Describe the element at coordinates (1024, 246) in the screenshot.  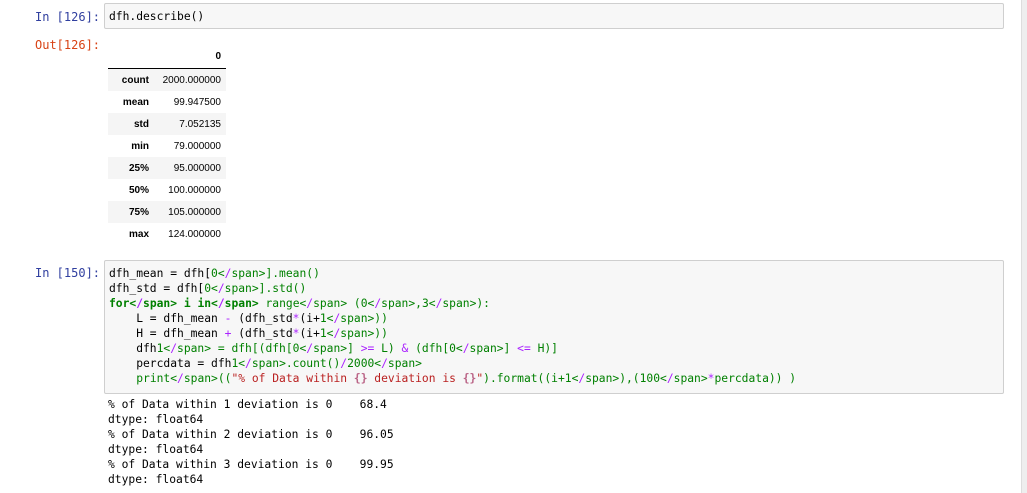
I see `page-scrollbar` at that location.